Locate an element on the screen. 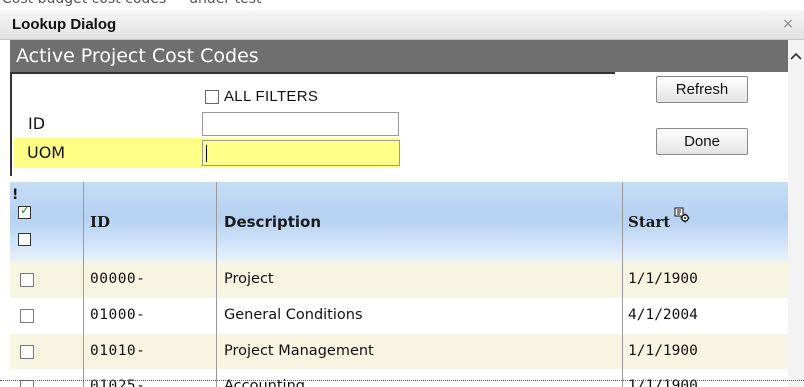  uom-filter-label: UOM is located at coordinates (46, 152).